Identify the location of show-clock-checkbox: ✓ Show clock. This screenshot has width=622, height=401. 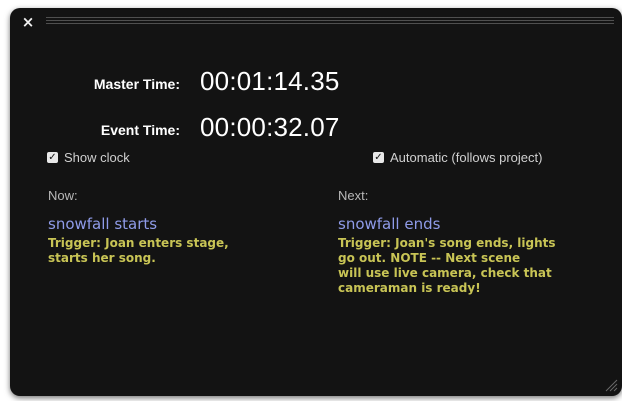
(88, 157).